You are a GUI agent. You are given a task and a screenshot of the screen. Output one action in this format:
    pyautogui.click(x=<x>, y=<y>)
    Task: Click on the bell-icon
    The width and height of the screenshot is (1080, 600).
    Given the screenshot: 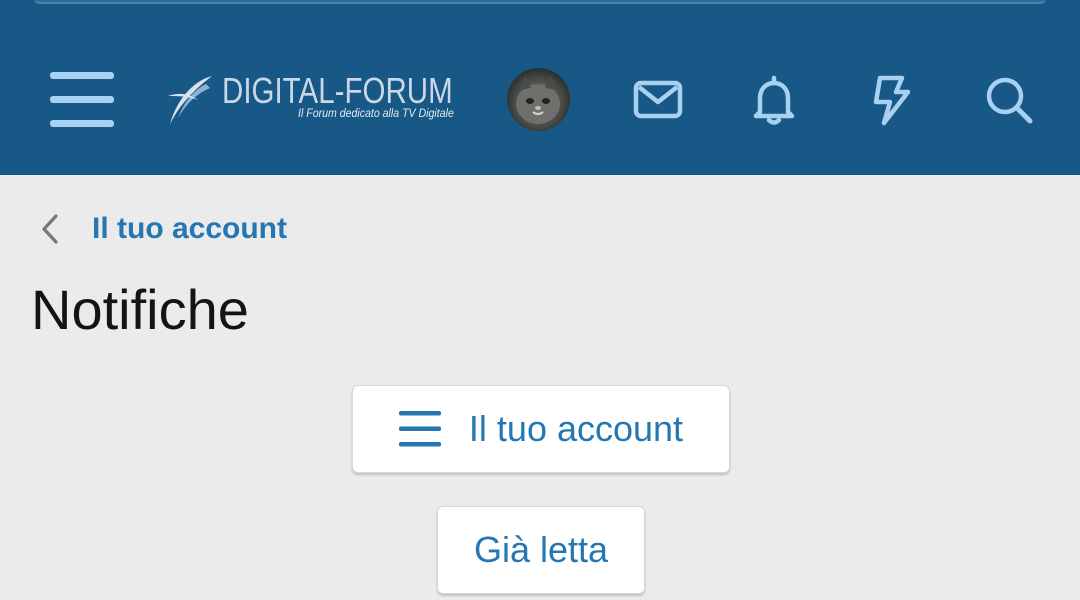 What is the action you would take?
    pyautogui.click(x=774, y=100)
    